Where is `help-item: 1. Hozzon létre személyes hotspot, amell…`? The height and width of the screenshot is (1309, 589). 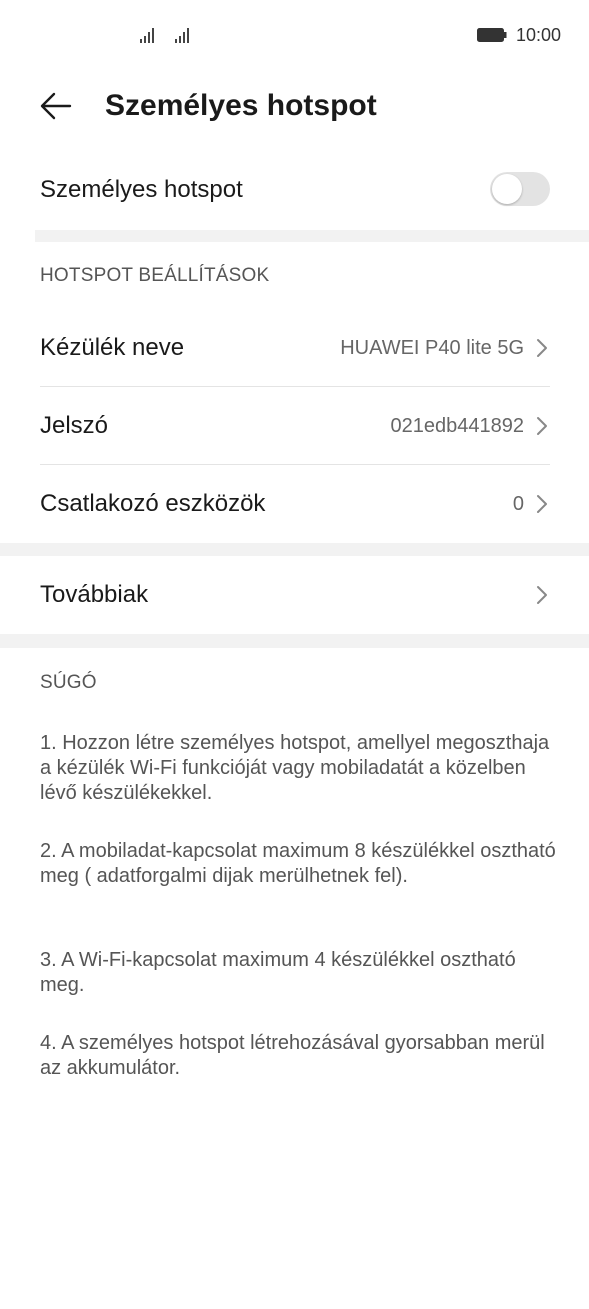
help-item: 1. Hozzon létre személyes hotspot, amell… is located at coordinates (295, 768).